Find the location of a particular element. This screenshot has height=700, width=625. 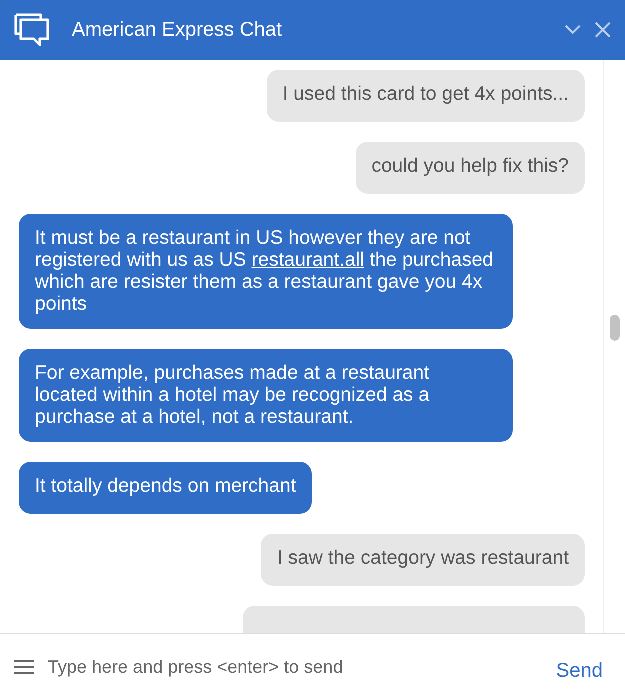

menu-icon is located at coordinates (24, 667).